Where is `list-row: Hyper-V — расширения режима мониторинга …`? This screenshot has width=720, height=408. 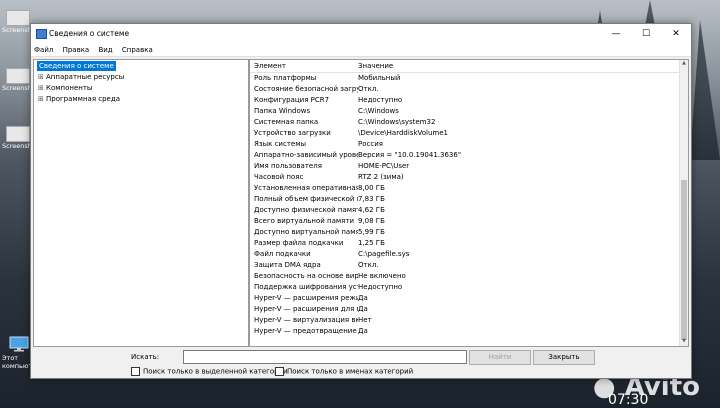
list-row: Hyper-V — расширения режима мониторинга … is located at coordinates (465, 299).